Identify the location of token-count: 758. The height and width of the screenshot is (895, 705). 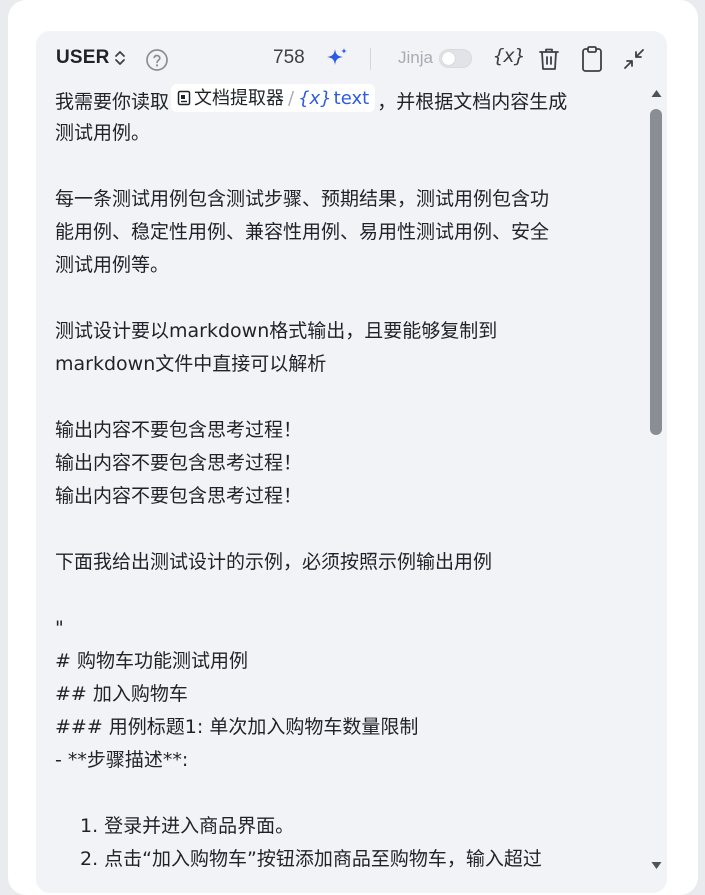
(289, 57).